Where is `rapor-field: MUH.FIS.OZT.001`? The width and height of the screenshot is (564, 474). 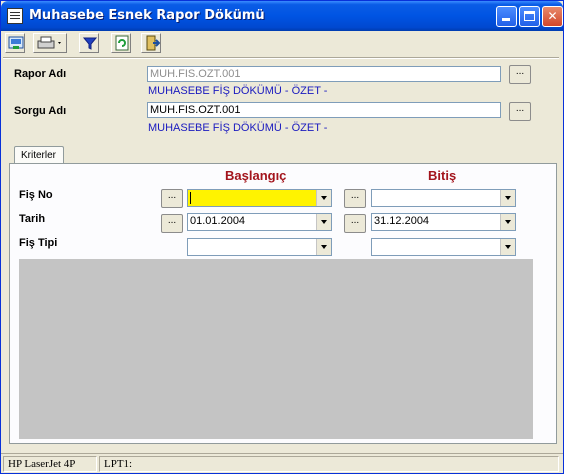
rapor-field: MUH.FIS.OZT.001 is located at coordinates (324, 74).